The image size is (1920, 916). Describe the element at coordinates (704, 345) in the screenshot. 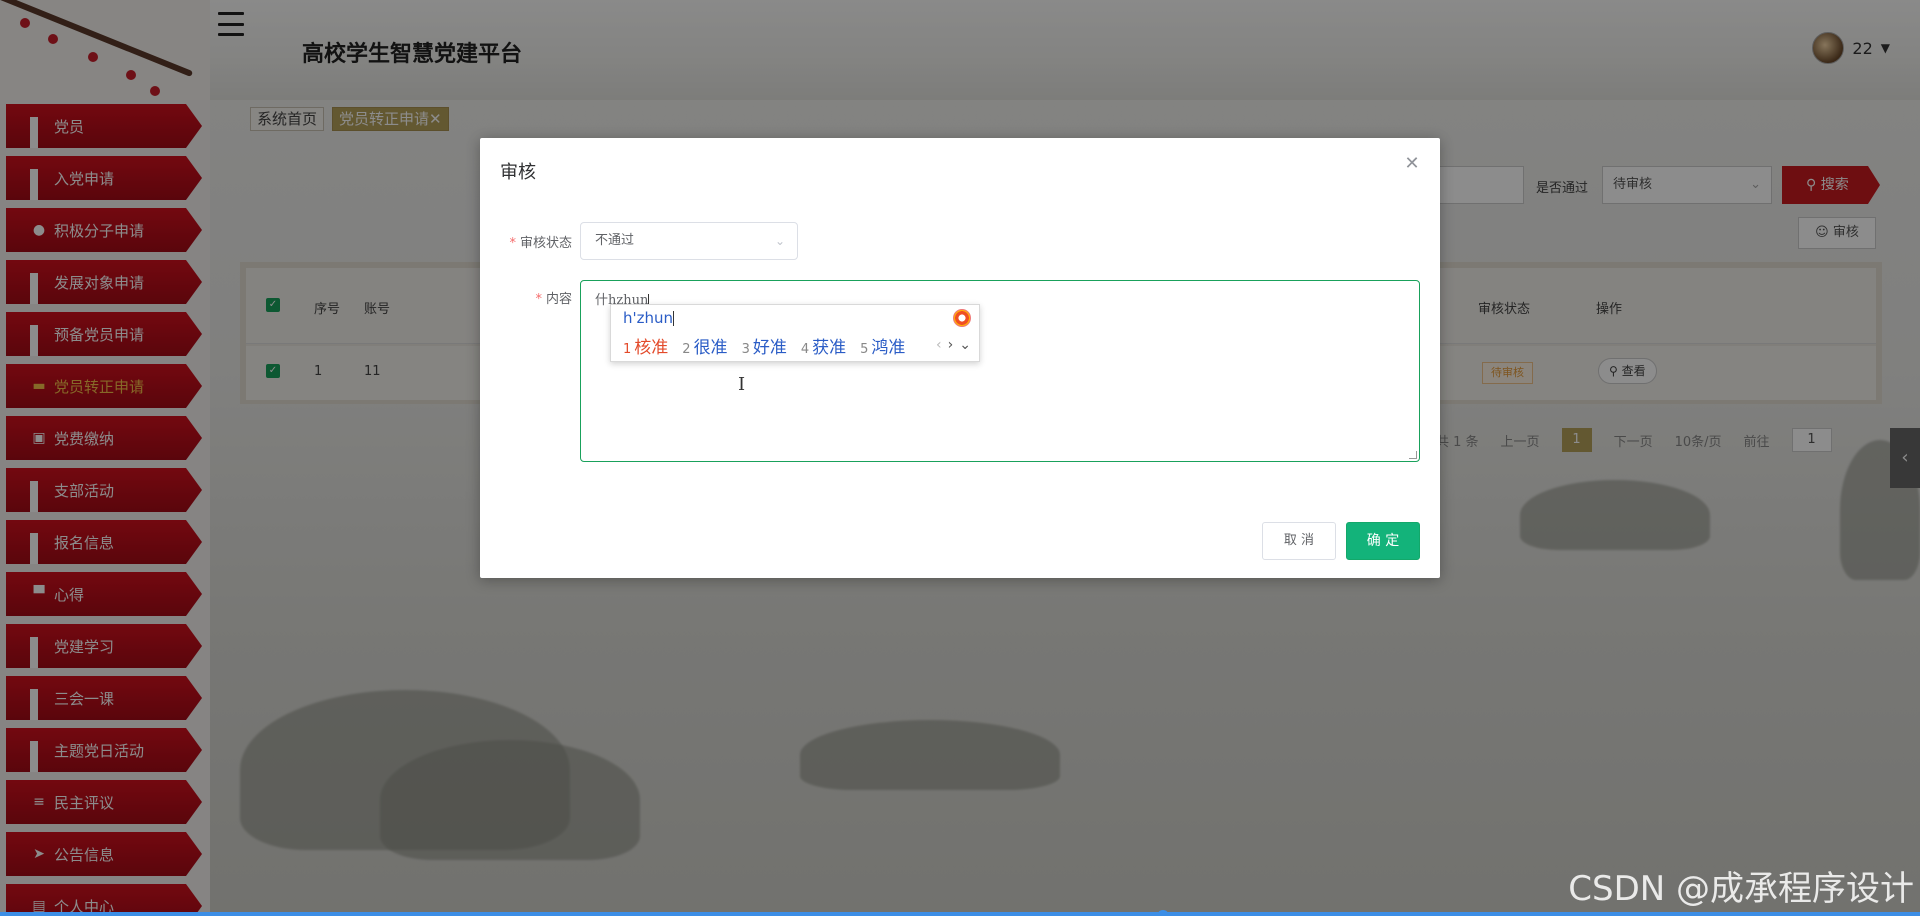

I see `ime-candidate: 2 很准` at that location.